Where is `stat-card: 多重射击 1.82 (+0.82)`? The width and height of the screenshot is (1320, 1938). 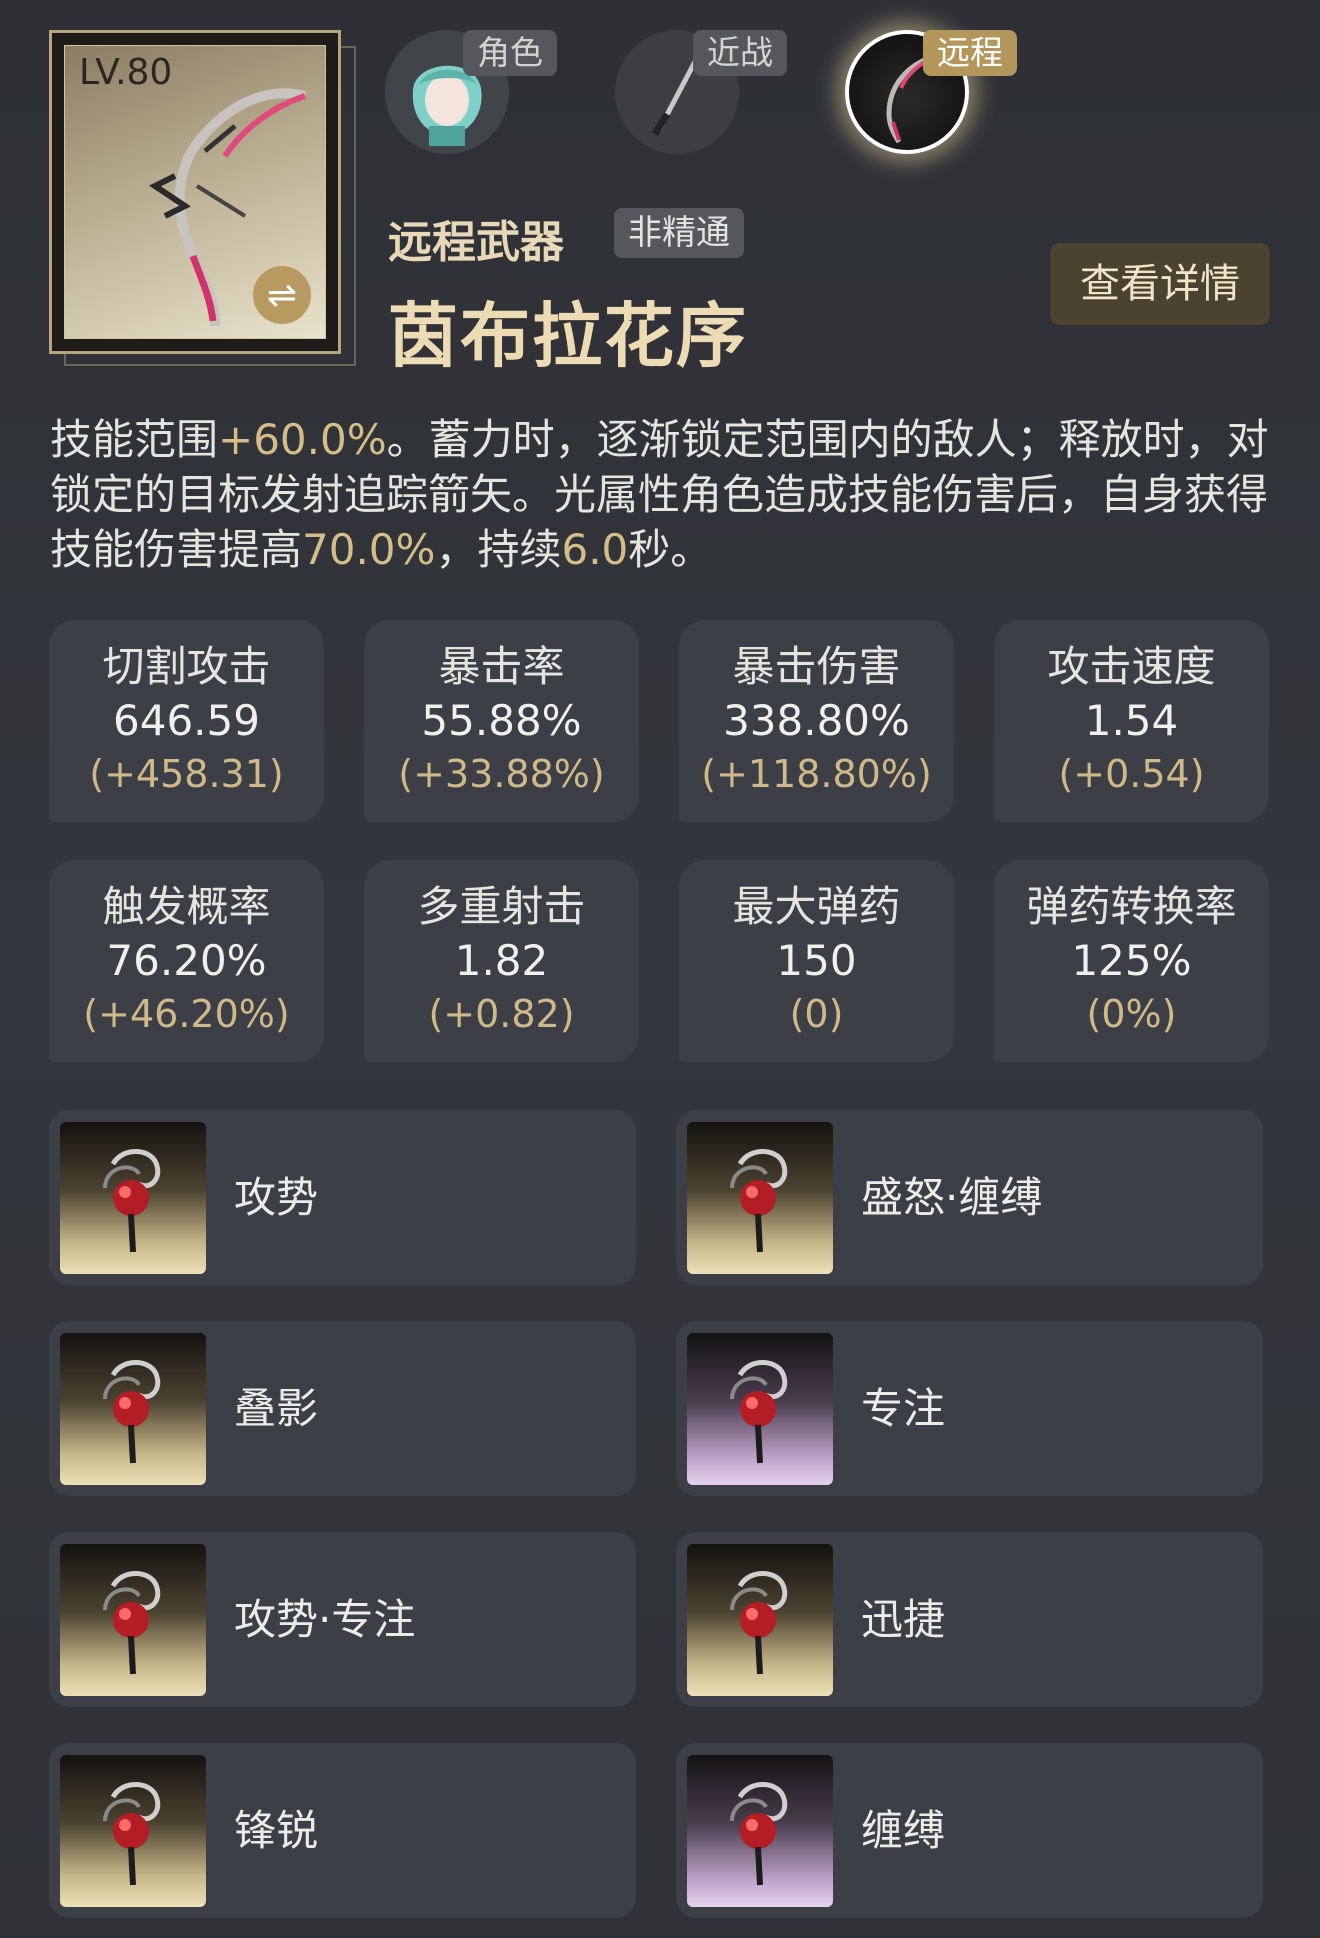
stat-card: 多重射击 1.82 (+0.82) is located at coordinates (501, 961).